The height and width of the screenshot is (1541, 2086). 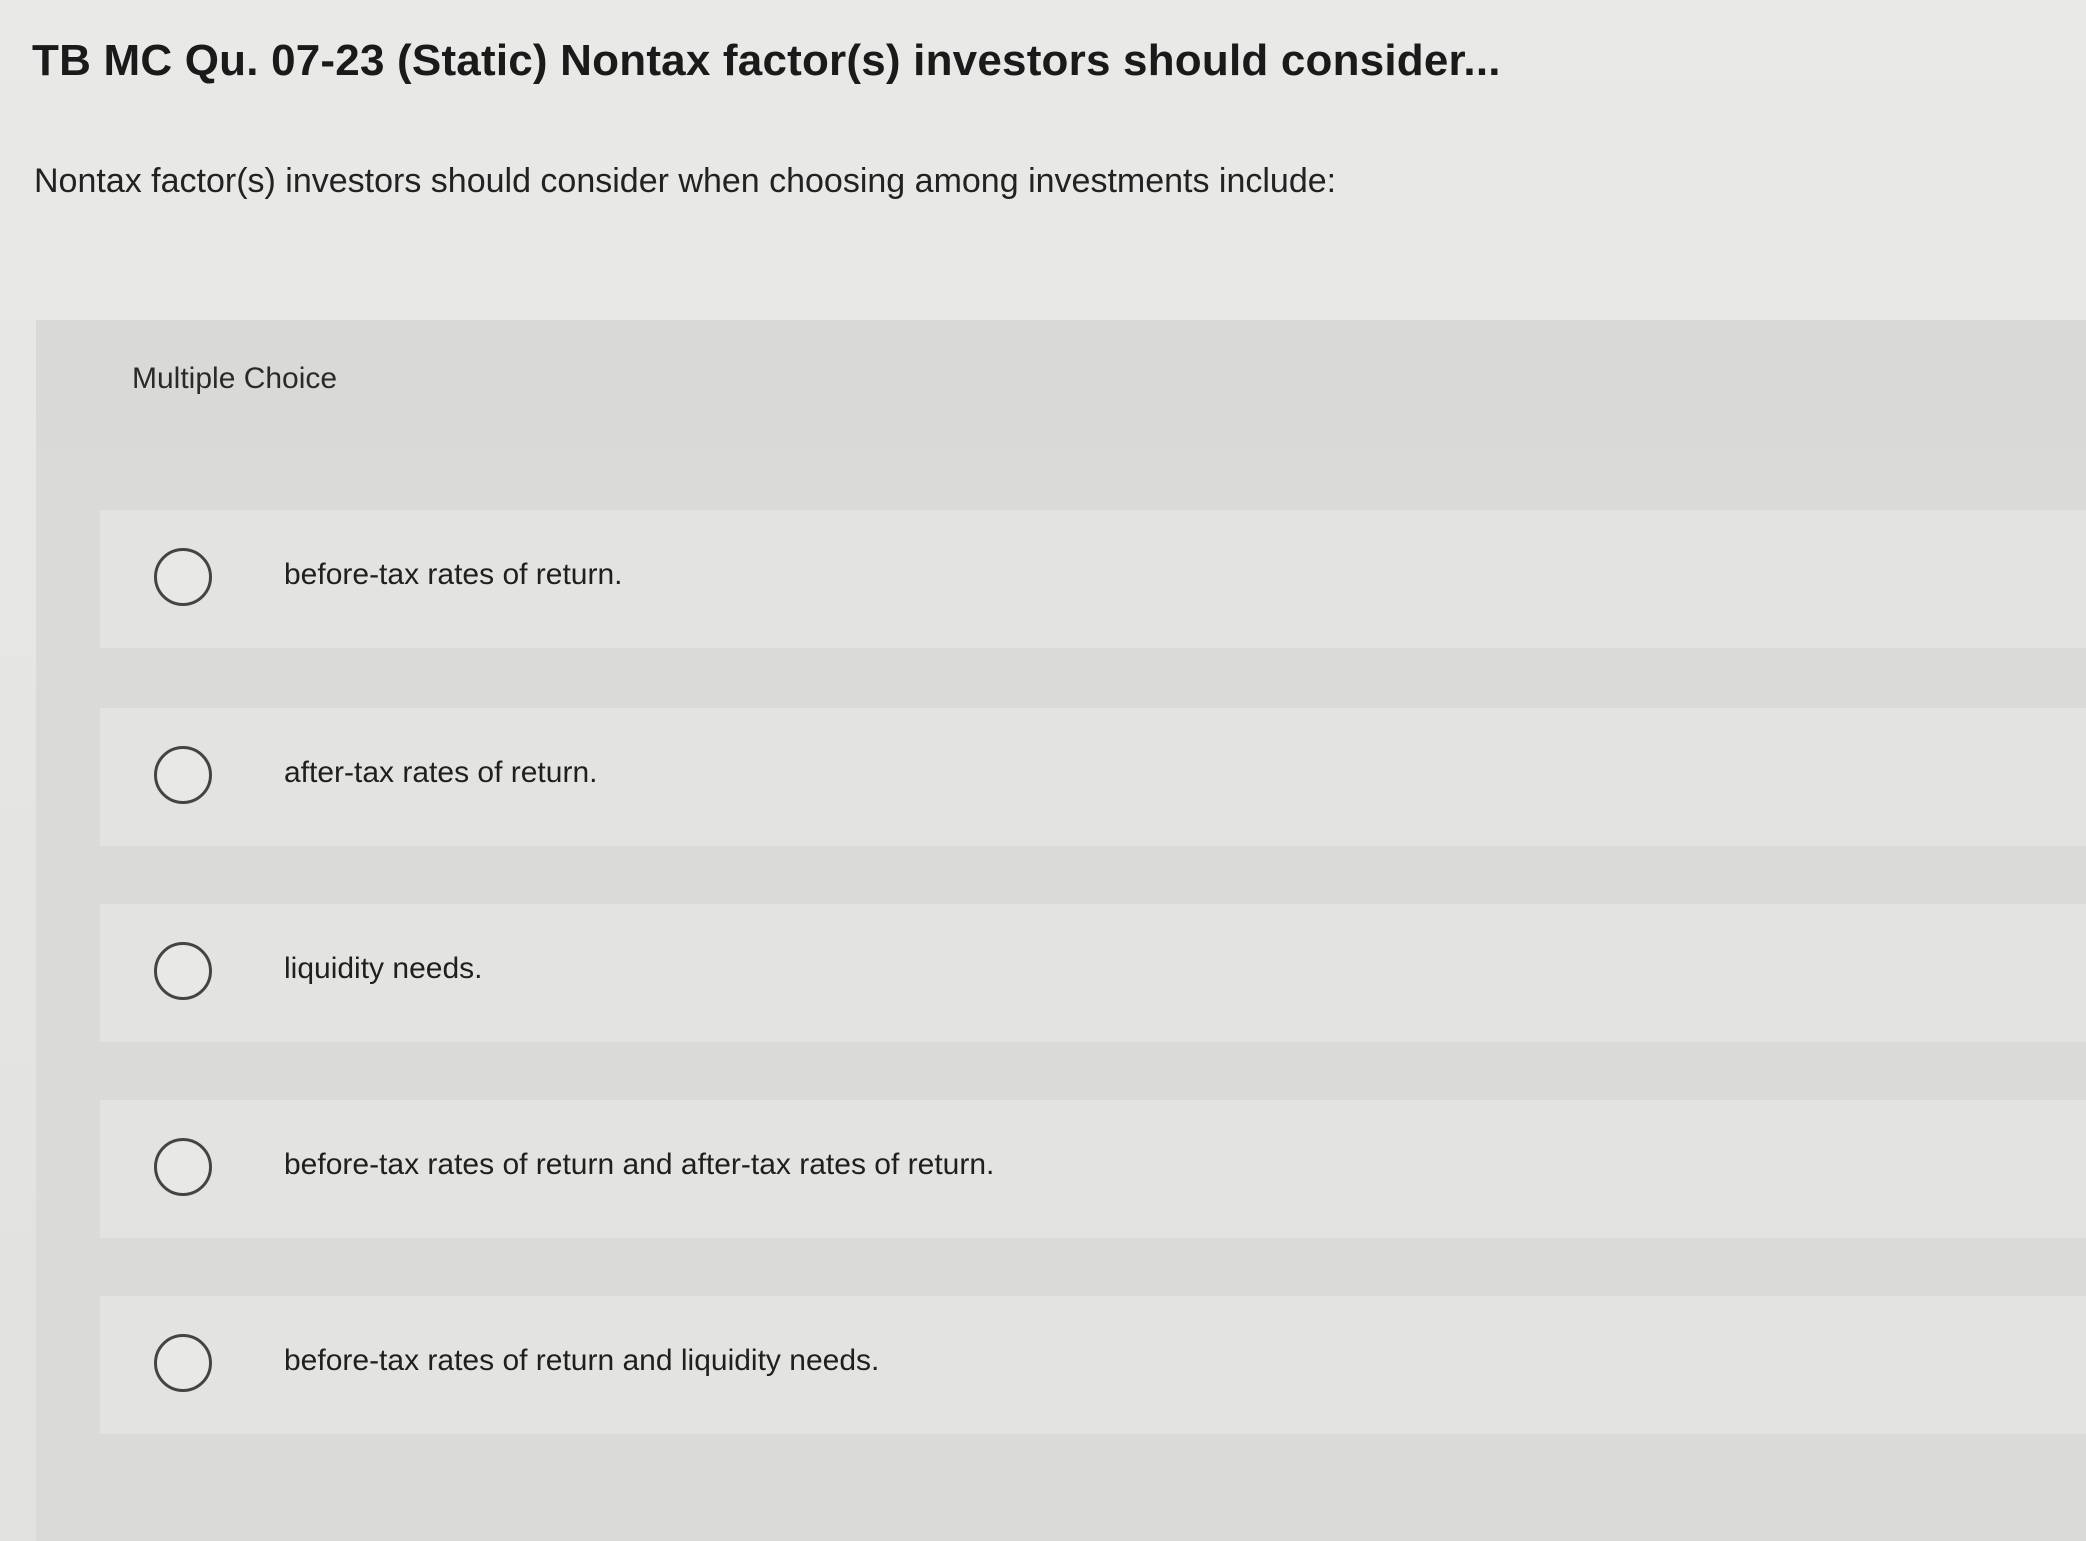 I want to click on choice-option-1: before-tax rates of return., so click(x=1093, y=579).